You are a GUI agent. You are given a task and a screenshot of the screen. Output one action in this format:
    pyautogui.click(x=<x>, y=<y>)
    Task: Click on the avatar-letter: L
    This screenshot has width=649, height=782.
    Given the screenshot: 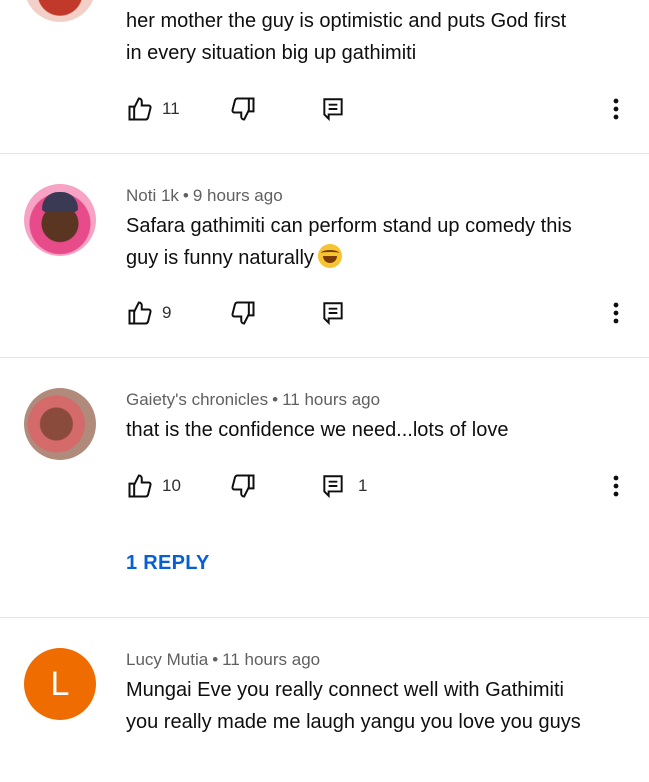 What is the action you would take?
    pyautogui.click(x=60, y=683)
    